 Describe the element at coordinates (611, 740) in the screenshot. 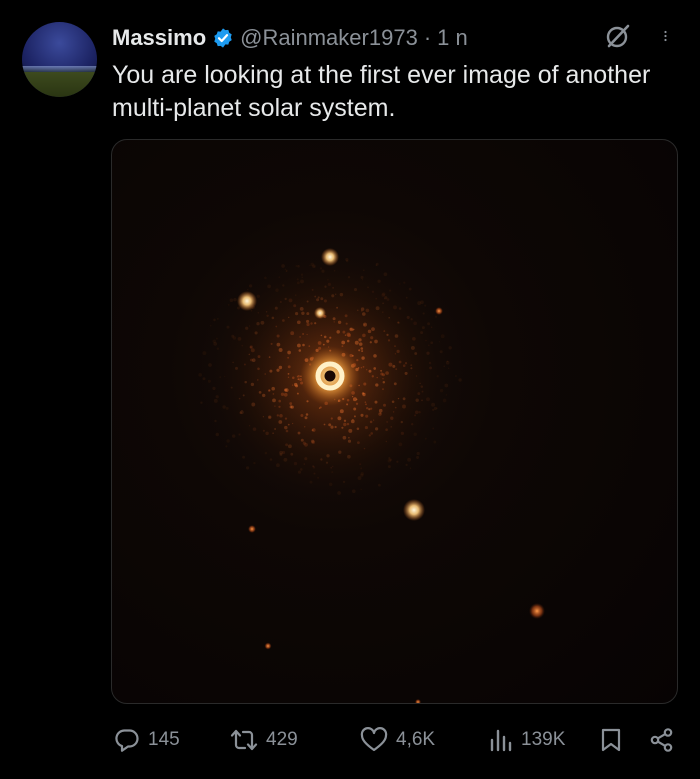

I see `bookmark-button` at that location.